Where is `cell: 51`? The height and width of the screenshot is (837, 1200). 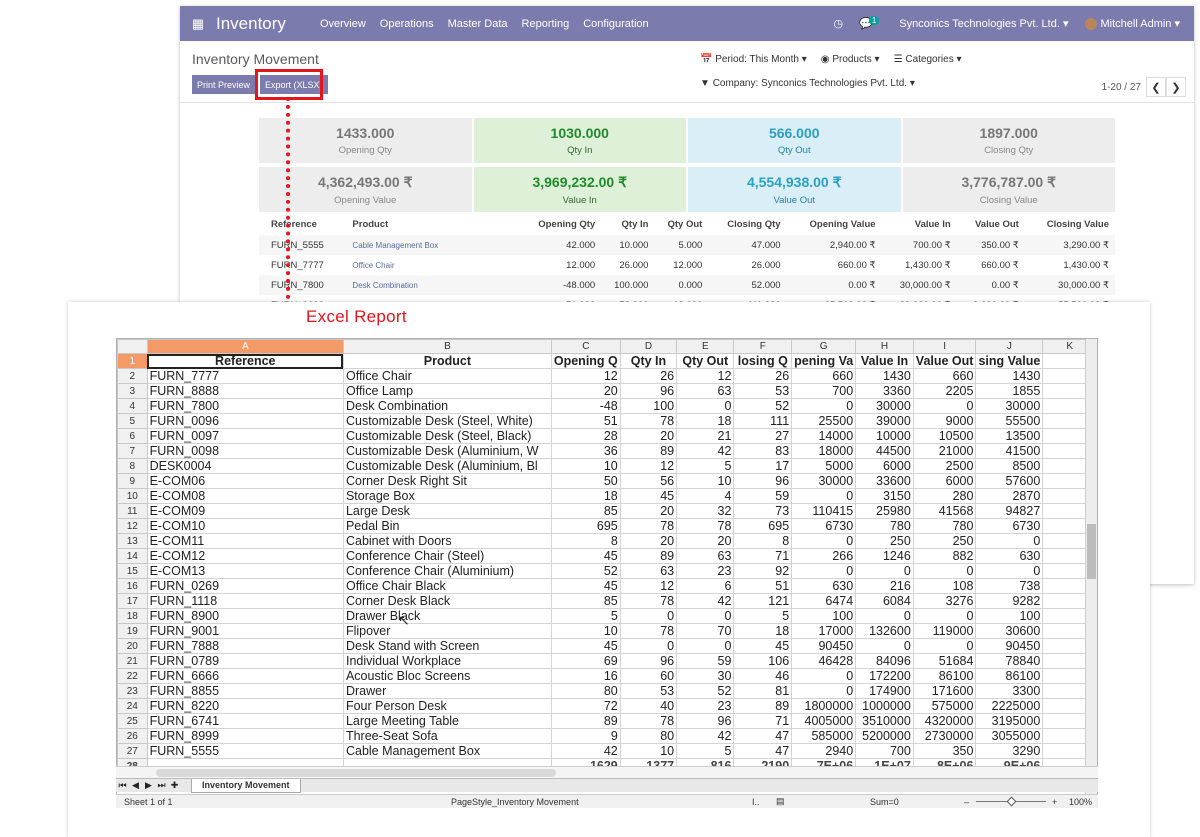
cell: 51 is located at coordinates (585, 421).